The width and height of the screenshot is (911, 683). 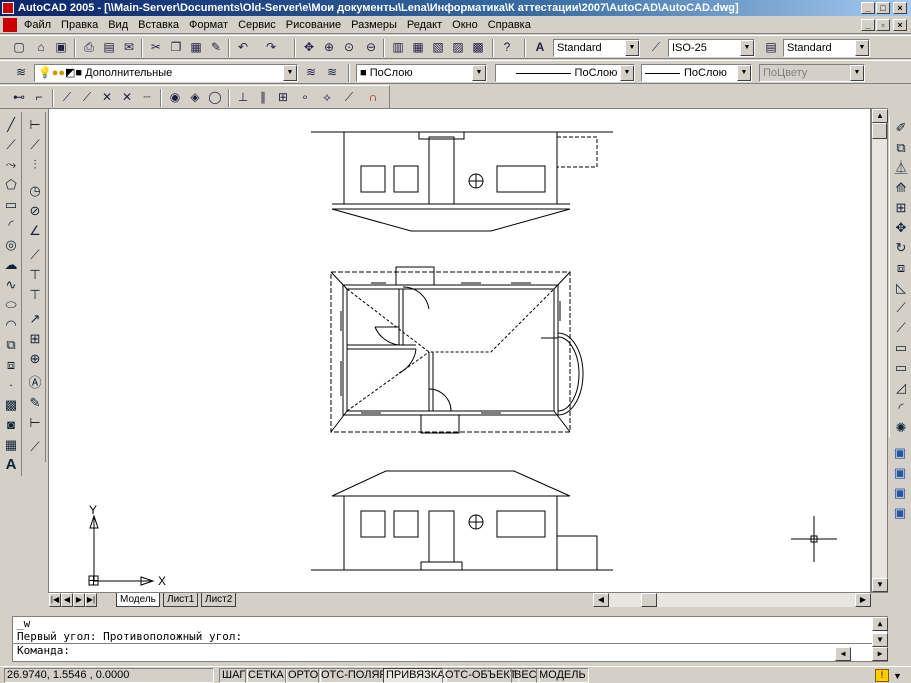 What do you see at coordinates (37, 25) in the screenshot?
I see `menu-file: Файл` at bounding box center [37, 25].